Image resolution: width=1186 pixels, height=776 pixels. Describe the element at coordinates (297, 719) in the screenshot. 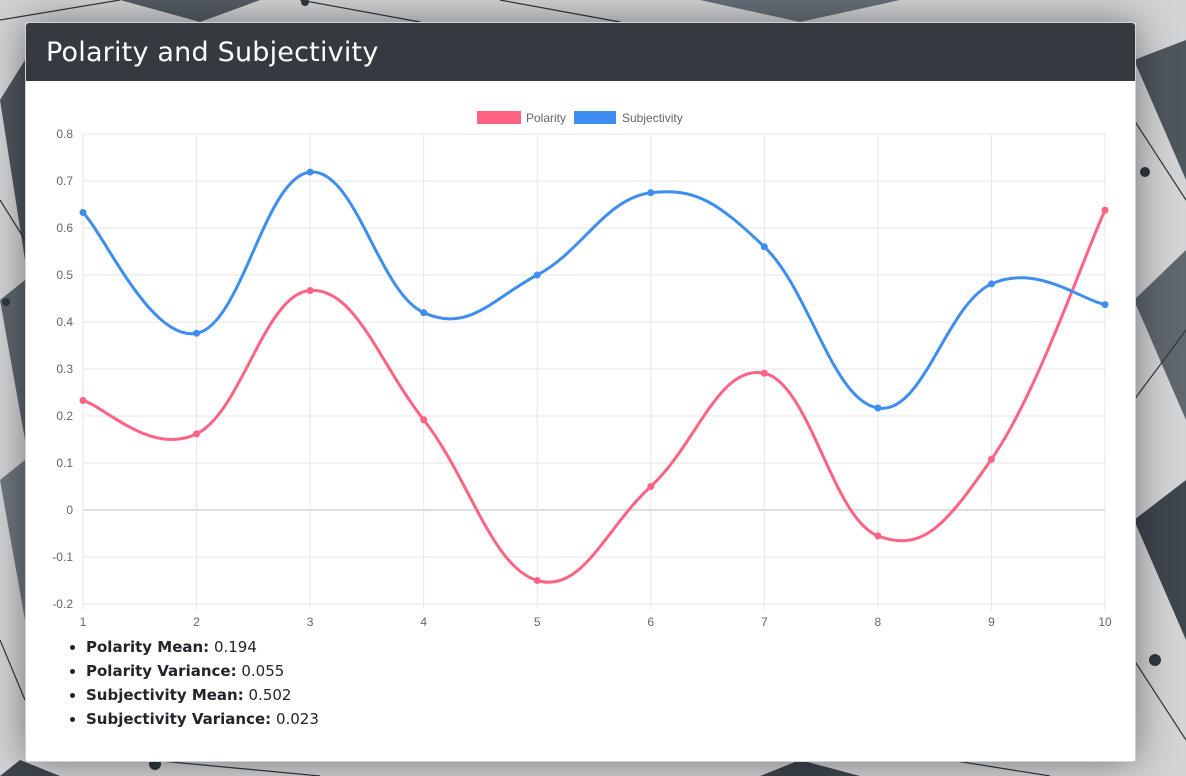

I see `stat-value: 0.023` at that location.